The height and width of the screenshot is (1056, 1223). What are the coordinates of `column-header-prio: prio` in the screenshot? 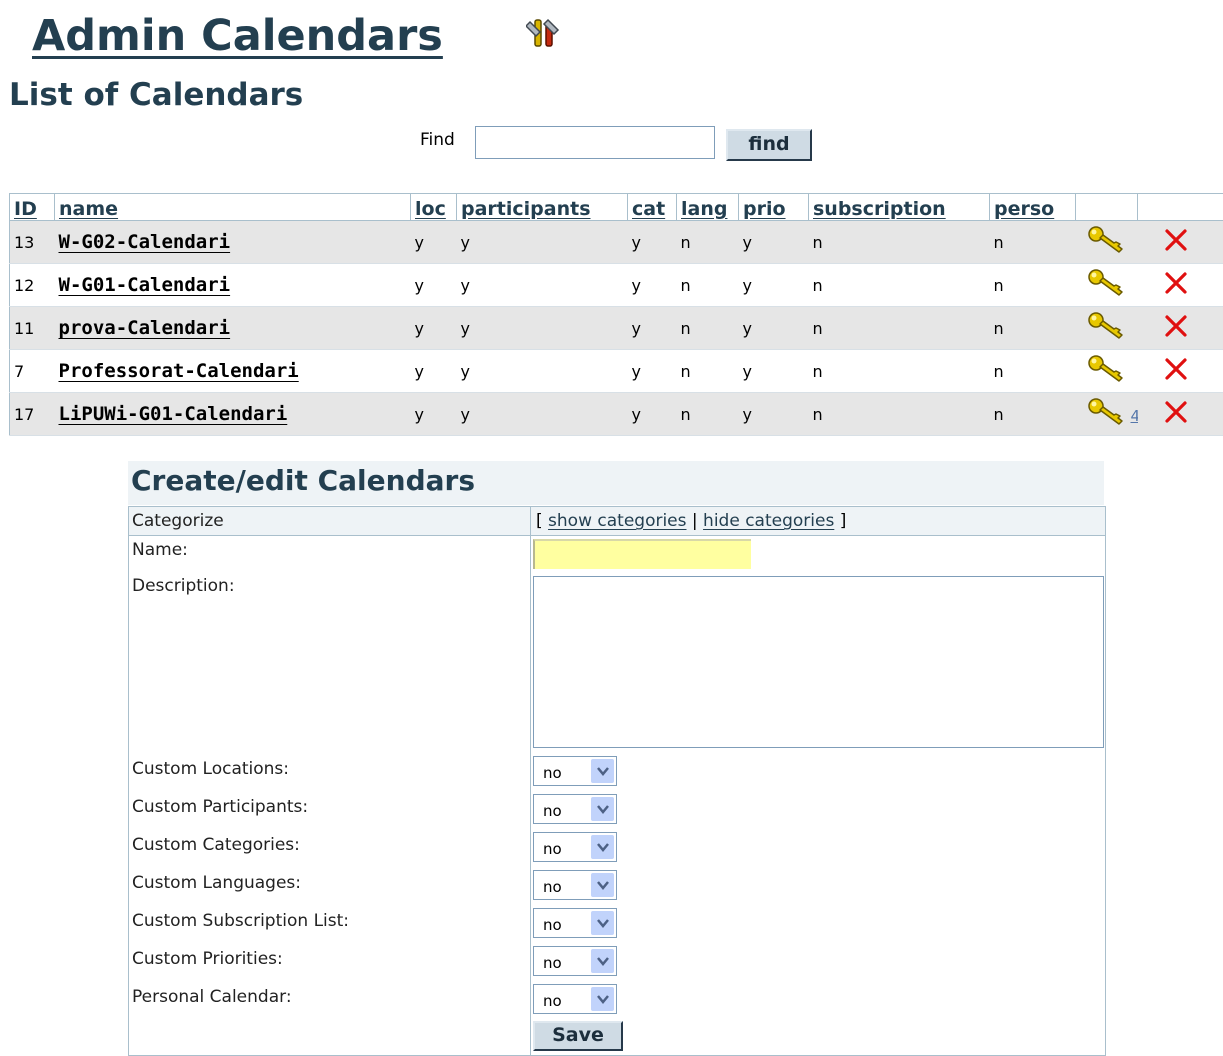 It's located at (774, 207).